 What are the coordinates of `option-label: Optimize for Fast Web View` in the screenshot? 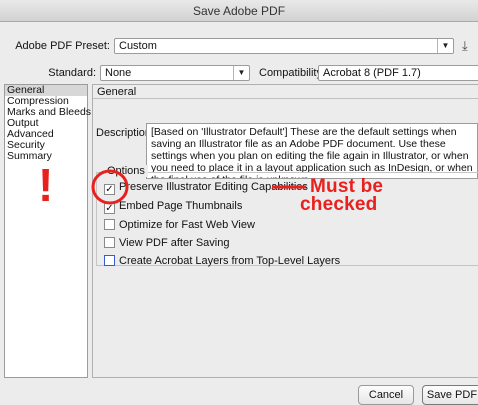 It's located at (187, 225).